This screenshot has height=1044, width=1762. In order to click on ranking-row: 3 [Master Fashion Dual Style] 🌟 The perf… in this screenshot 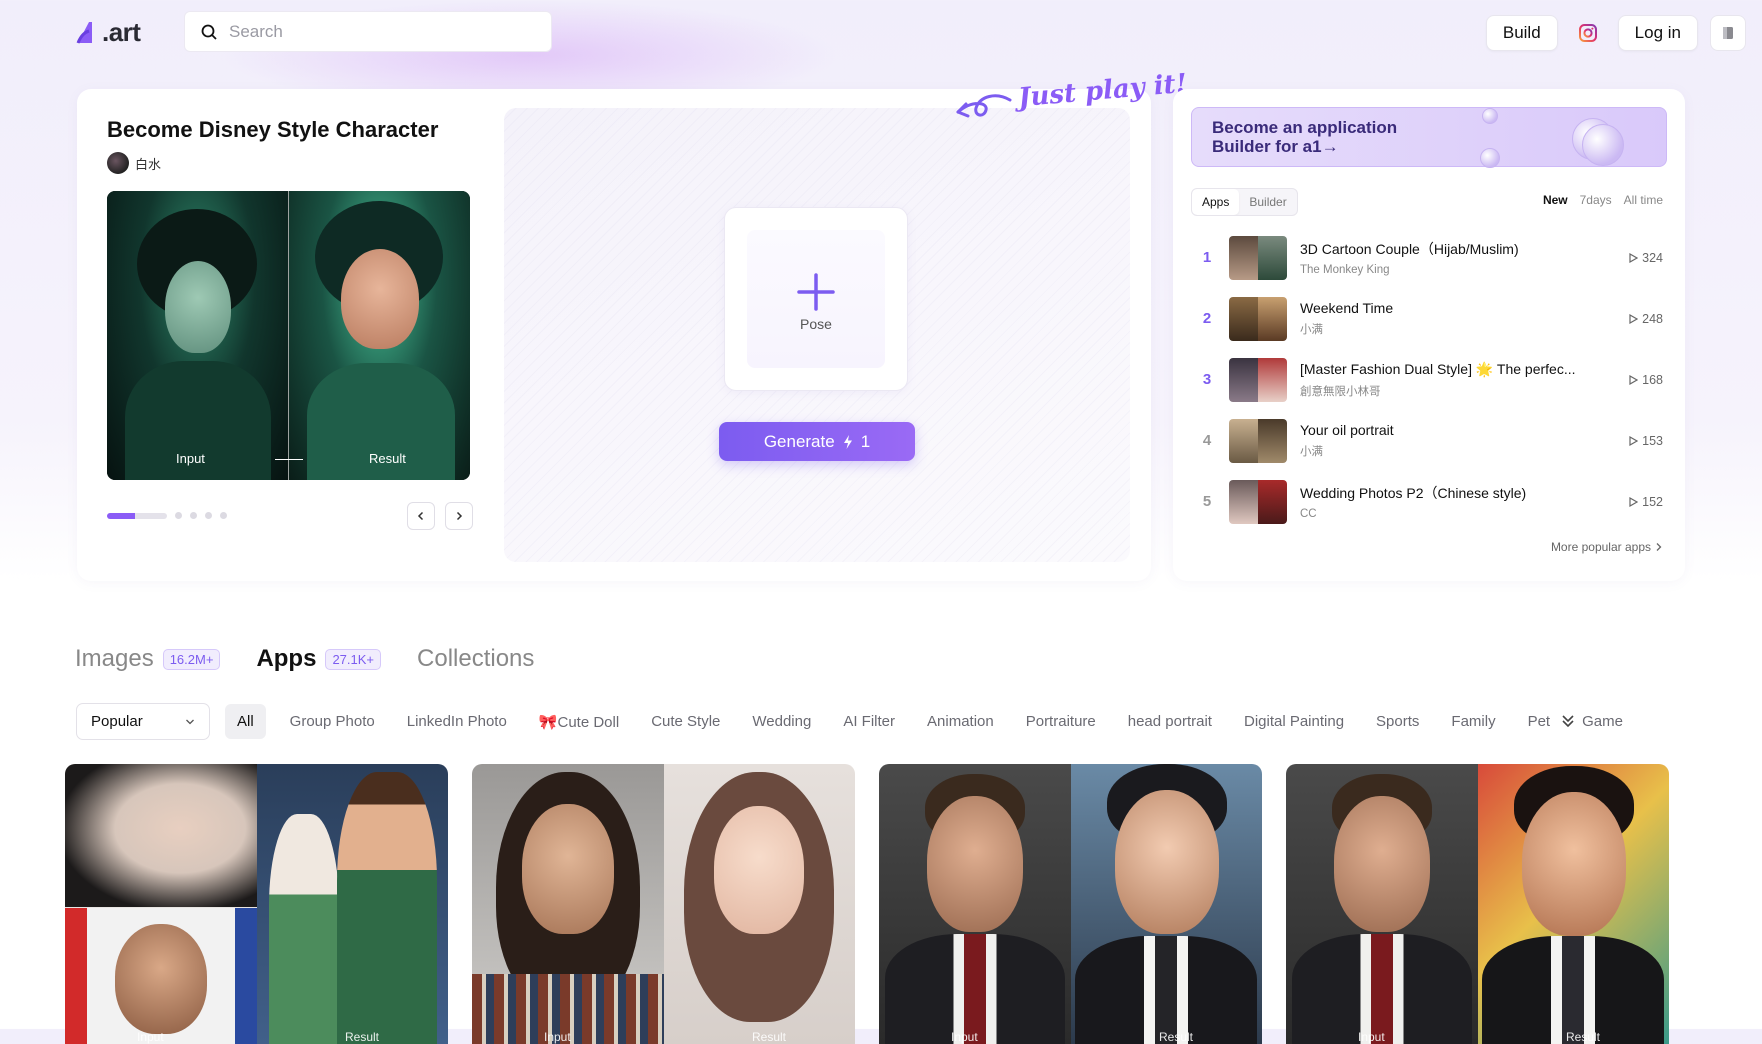, I will do `click(1429, 379)`.